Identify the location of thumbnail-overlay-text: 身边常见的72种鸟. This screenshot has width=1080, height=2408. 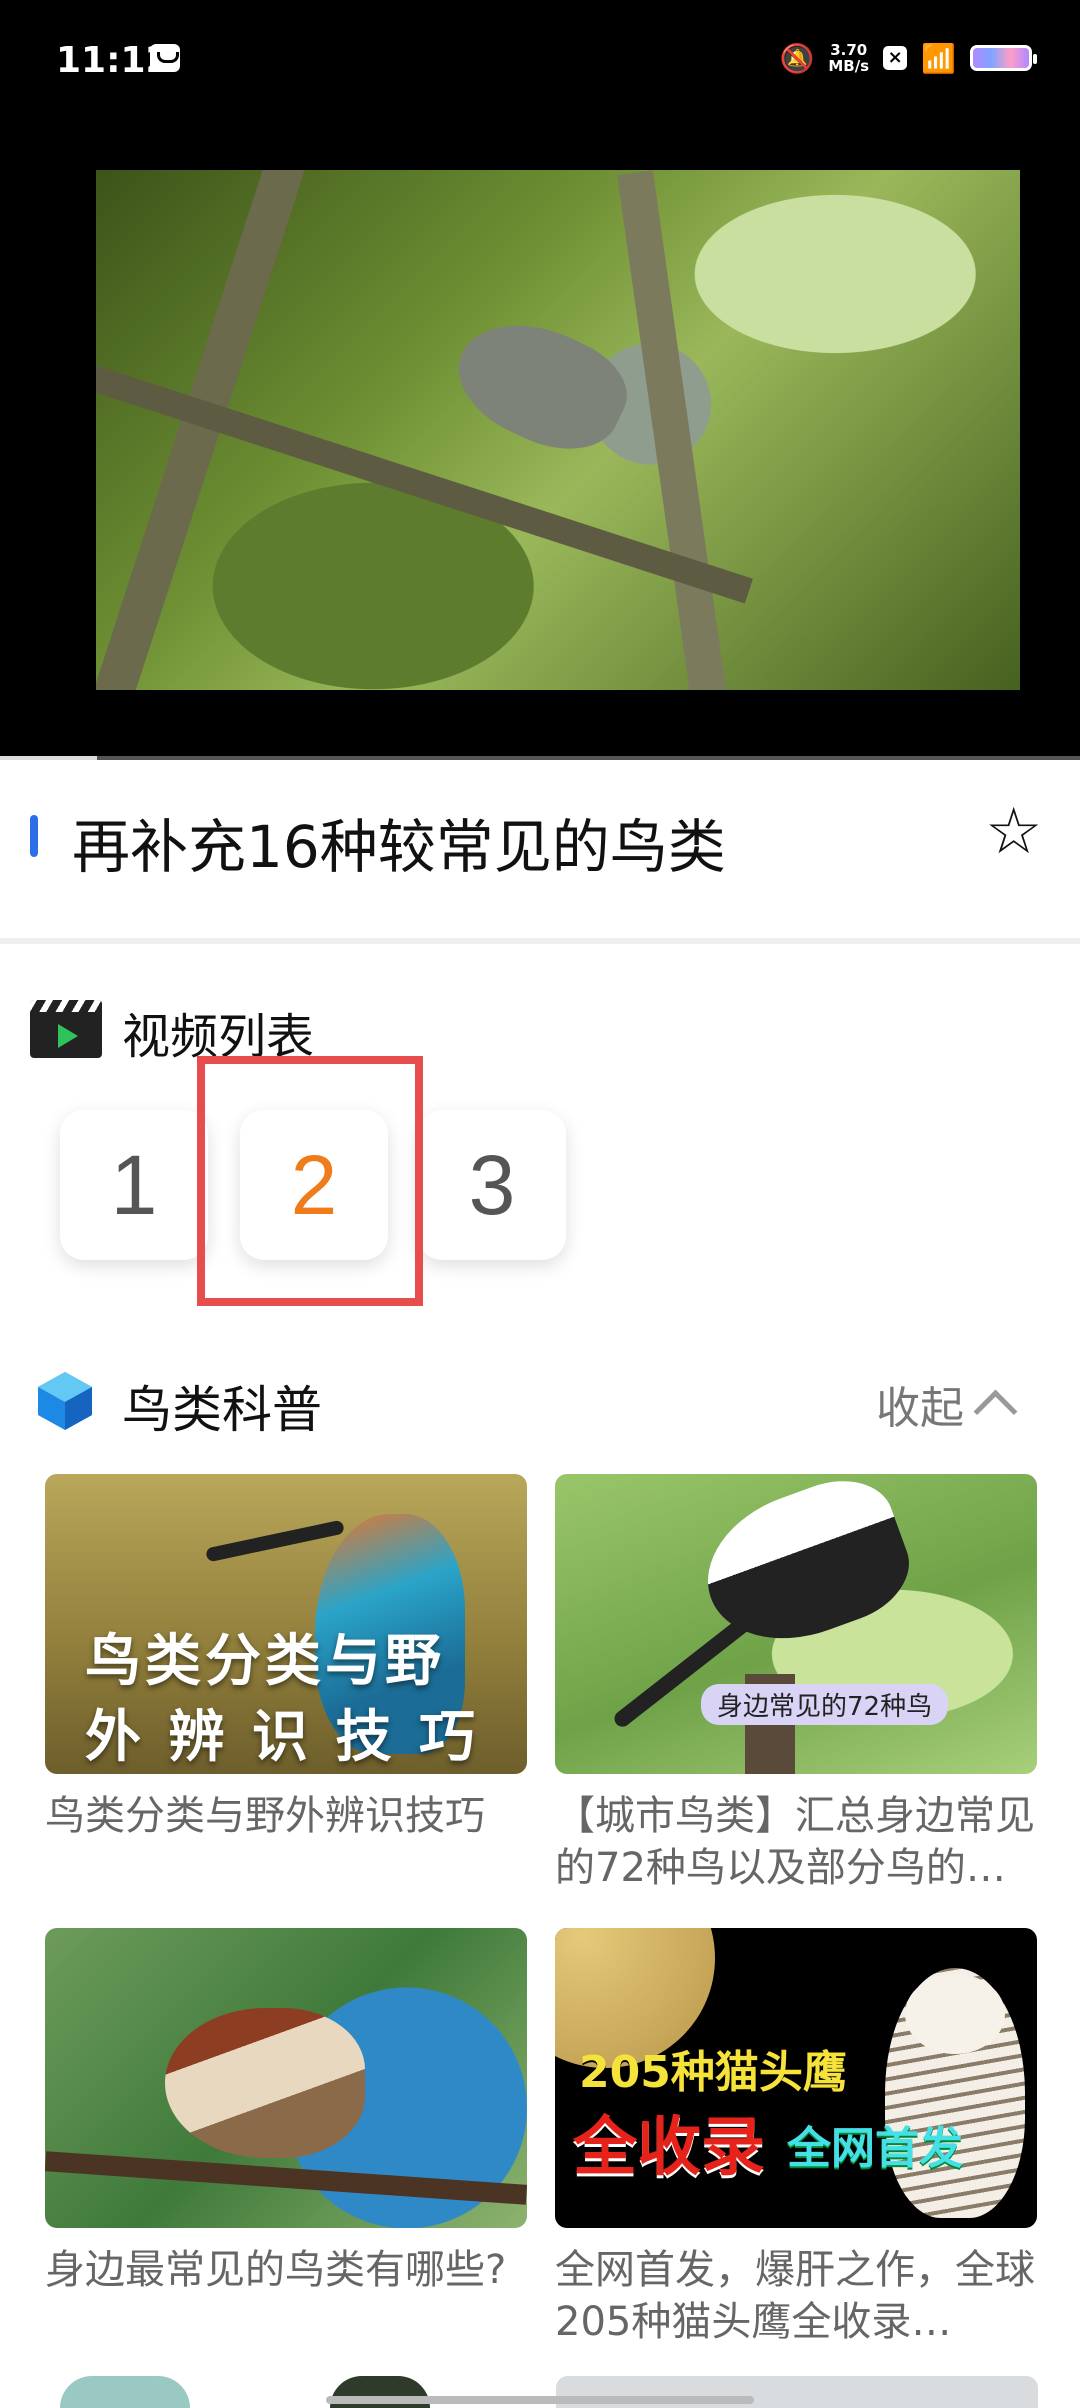
(825, 1704).